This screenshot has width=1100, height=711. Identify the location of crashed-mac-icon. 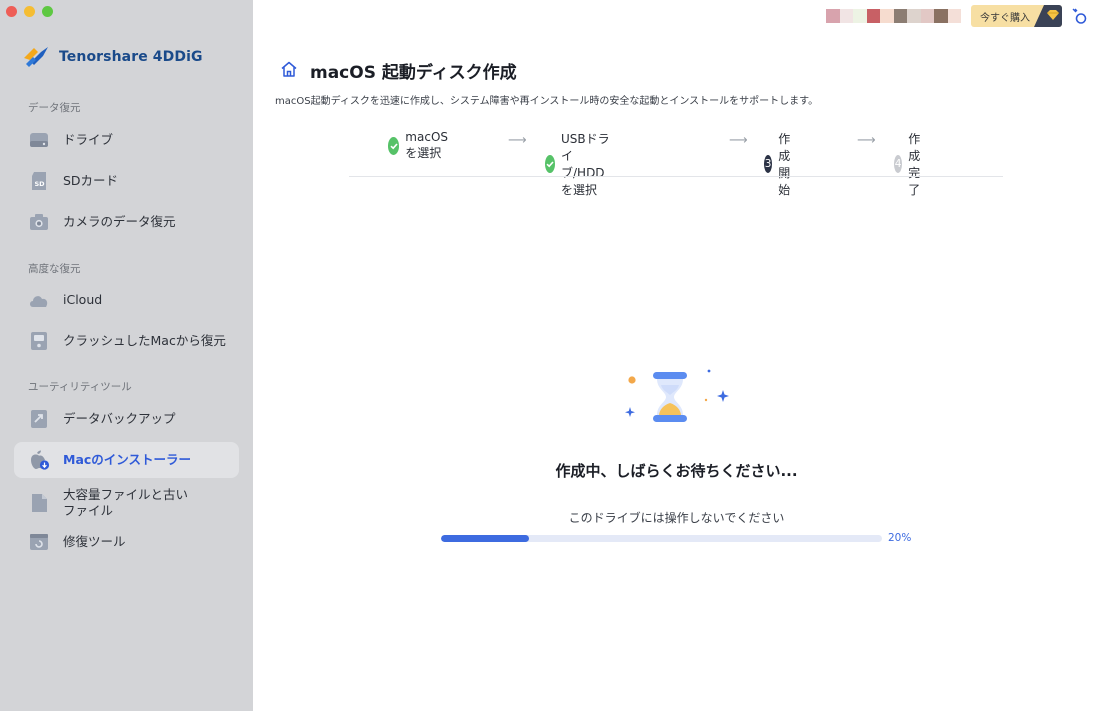
(39, 341).